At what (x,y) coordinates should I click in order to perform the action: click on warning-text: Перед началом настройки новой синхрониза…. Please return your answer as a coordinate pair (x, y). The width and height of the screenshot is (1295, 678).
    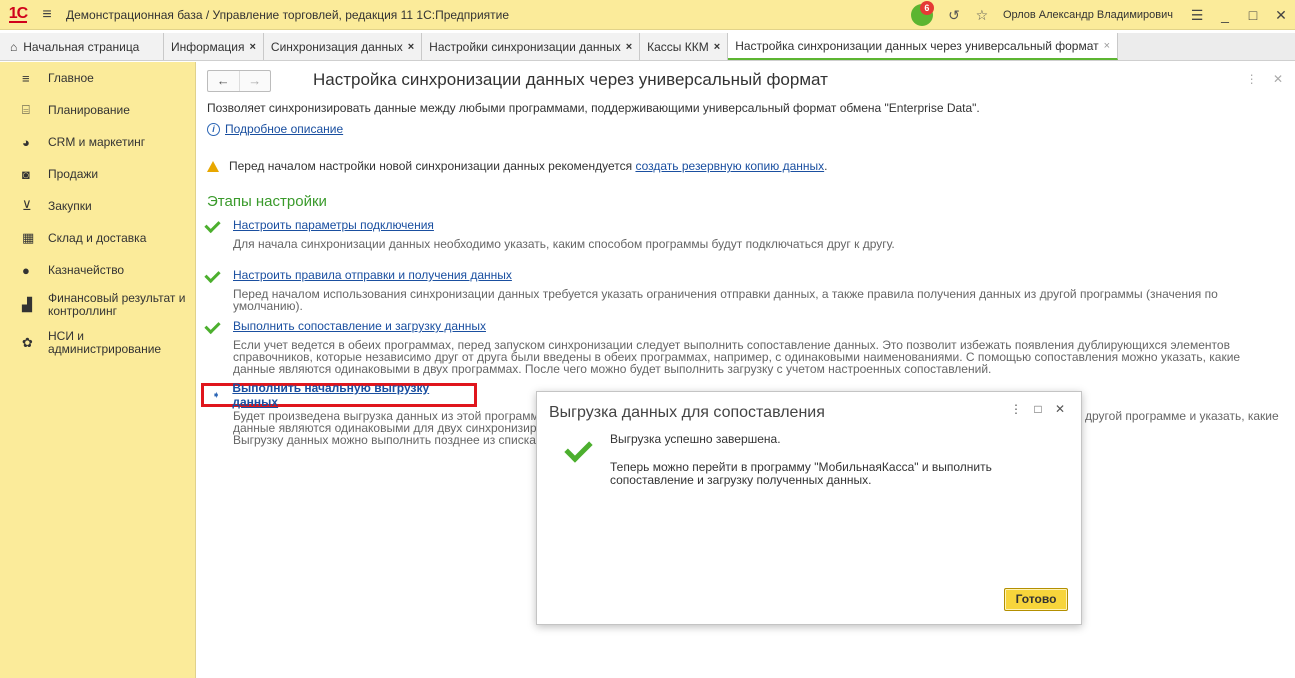
    Looking at the image, I should click on (431, 166).